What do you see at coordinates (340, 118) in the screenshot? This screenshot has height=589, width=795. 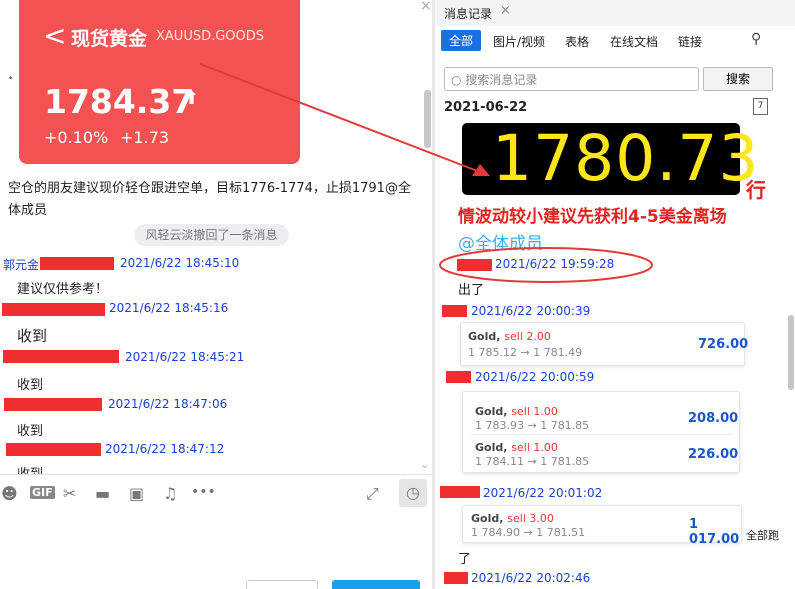 I see `annotation-arrow-line` at bounding box center [340, 118].